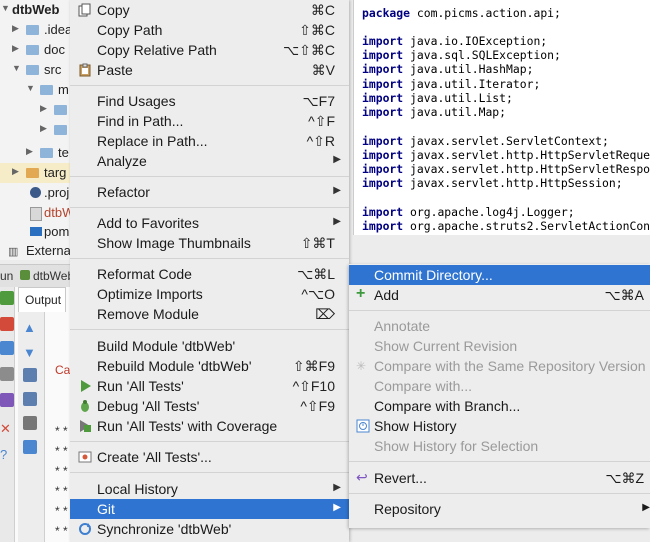 The image size is (650, 542). I want to click on menu-item-shortcut: ⇧⌘F9, so click(313, 366).